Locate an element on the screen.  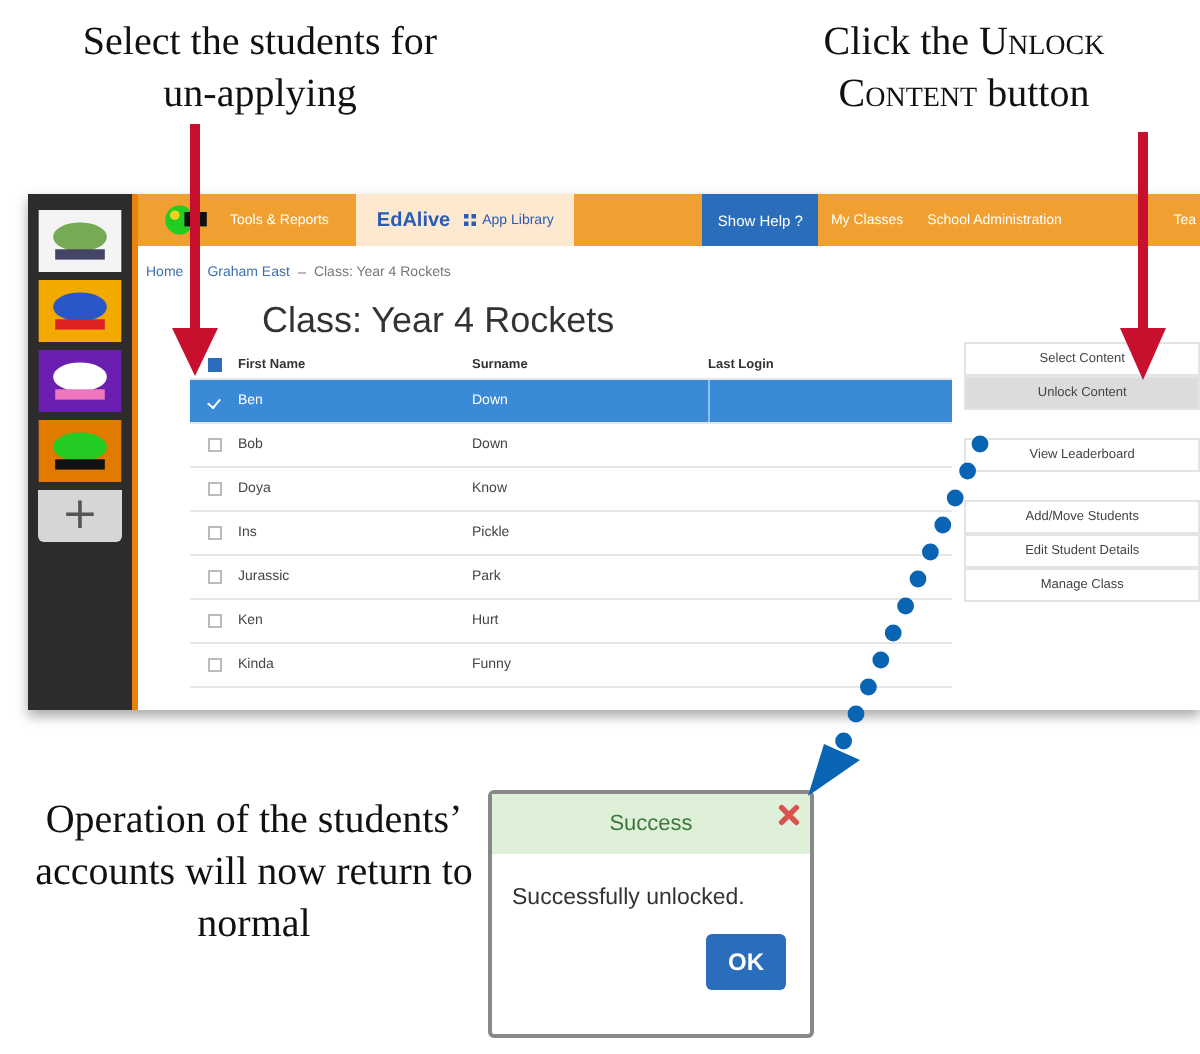
page-title: Class: Year 4 Rockets is located at coordinates (439, 320).